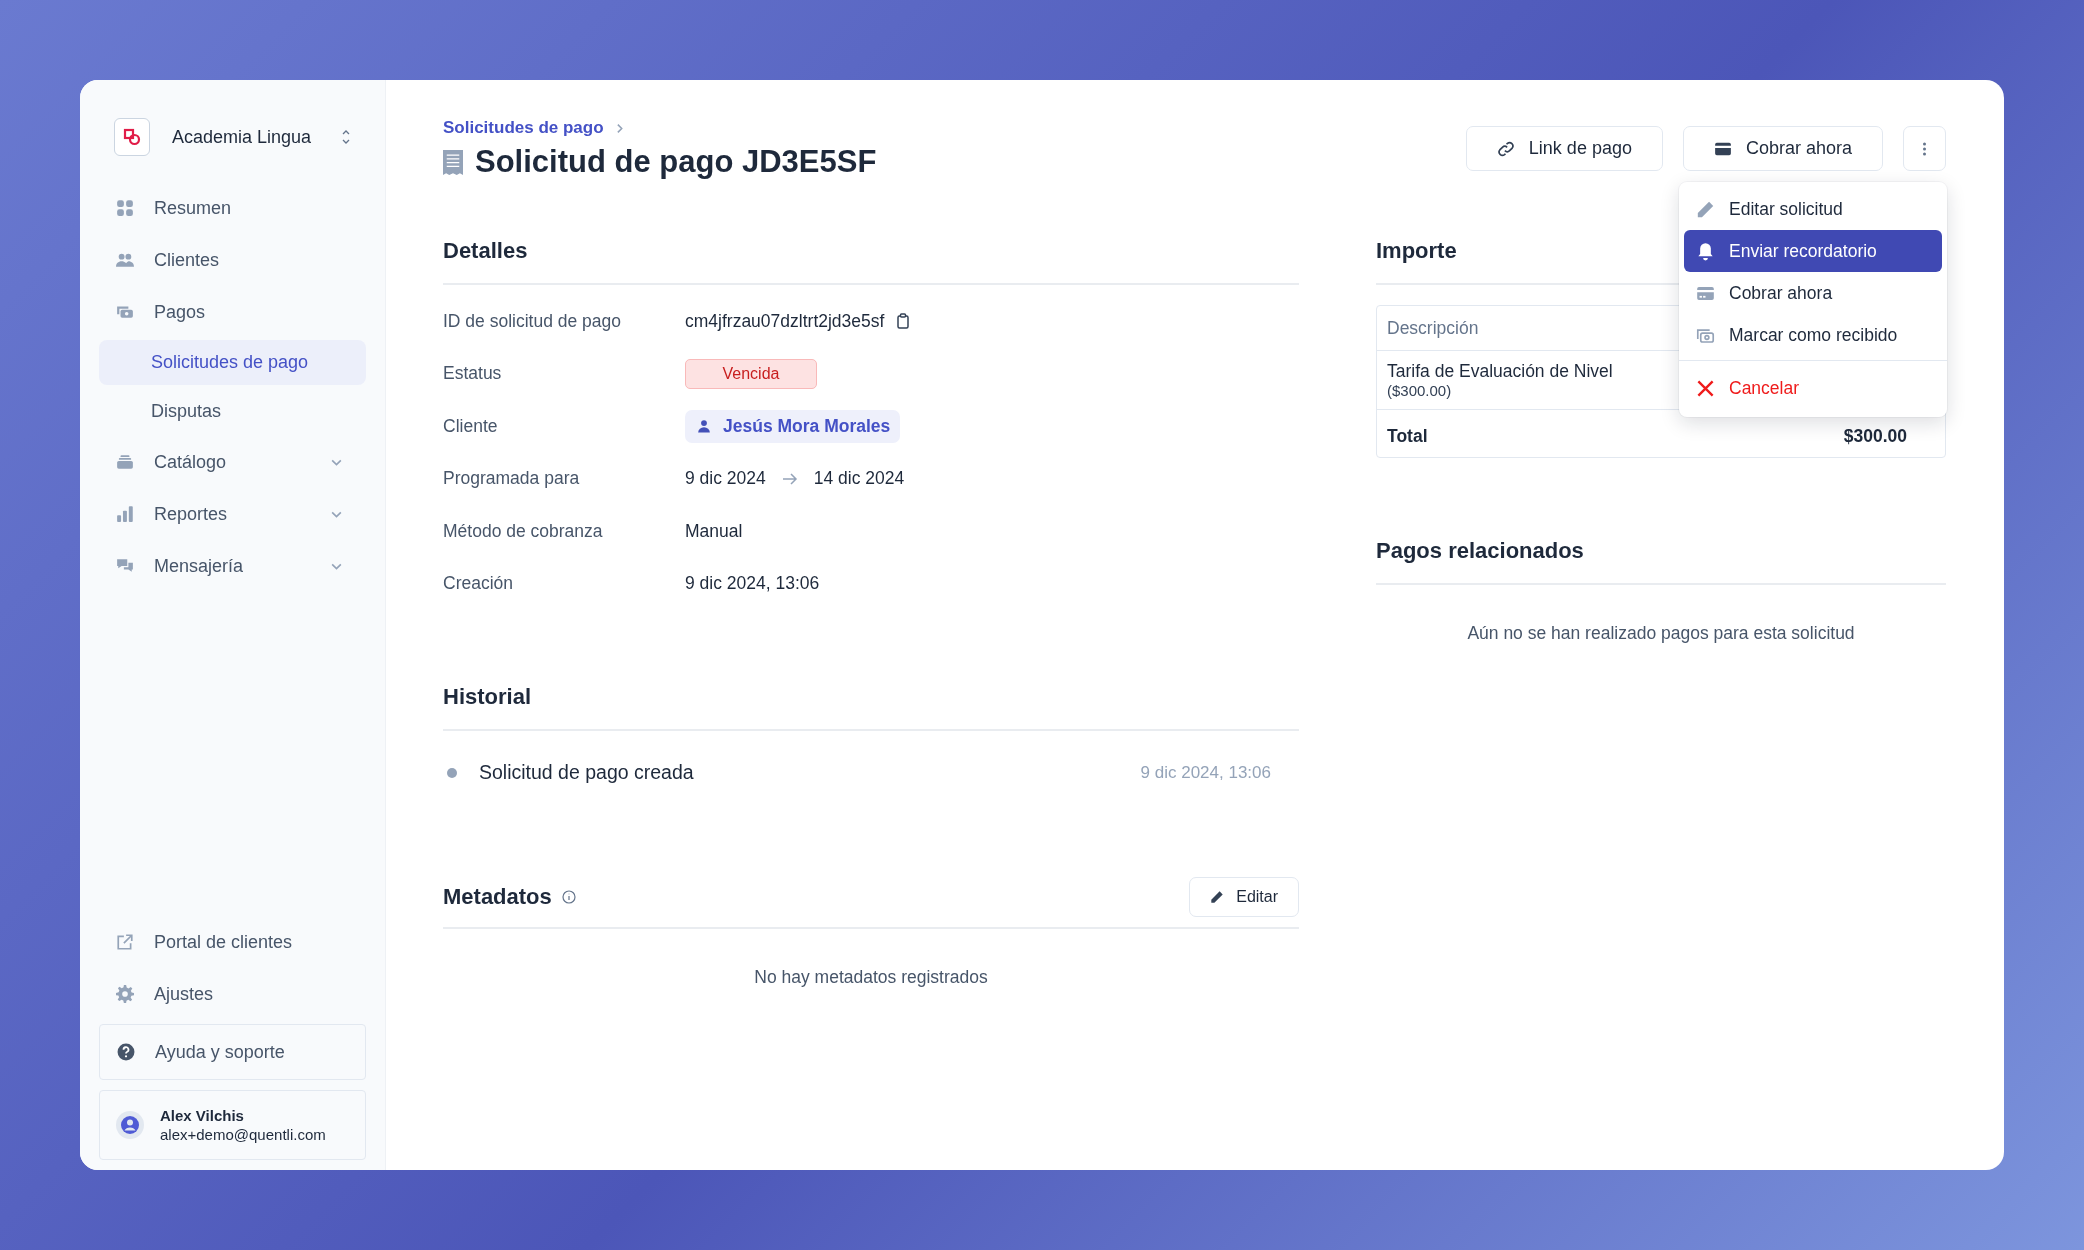 This screenshot has height=1250, width=2084. I want to click on info-icon, so click(568, 897).